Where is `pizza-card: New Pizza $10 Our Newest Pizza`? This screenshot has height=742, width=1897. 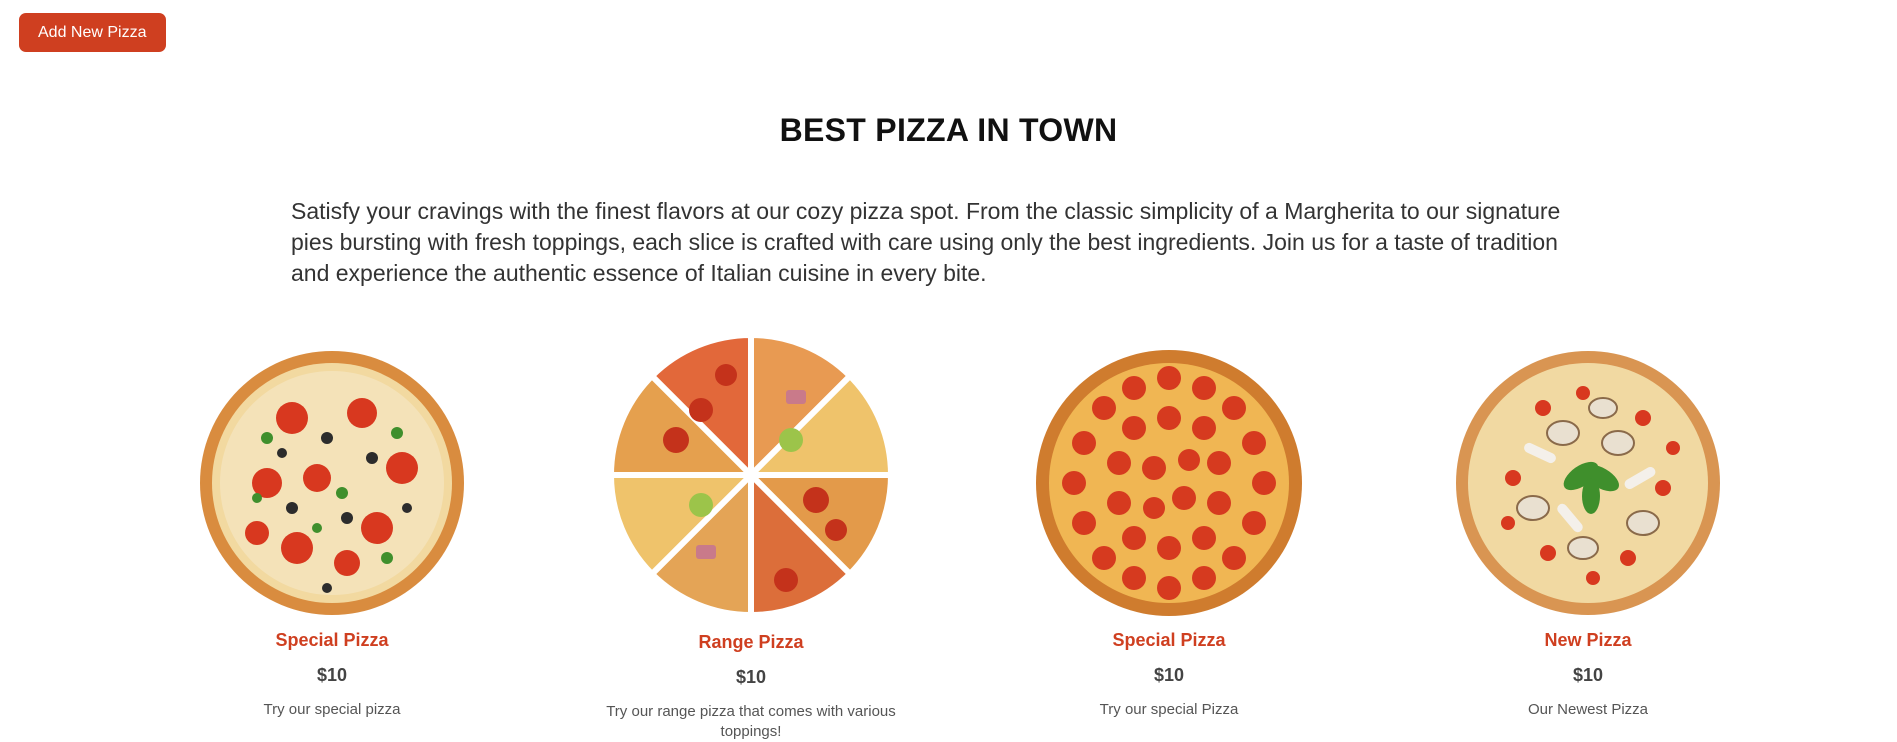
pizza-card: New Pizza $10 Our Newest Pizza is located at coordinates (1588, 534).